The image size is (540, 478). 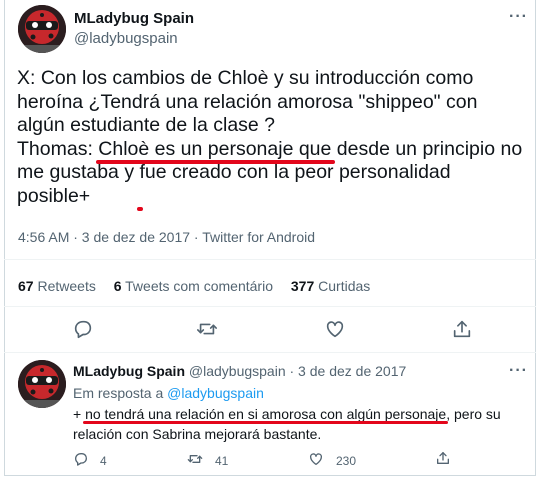 I want to click on reply-count: 4, so click(x=103, y=461).